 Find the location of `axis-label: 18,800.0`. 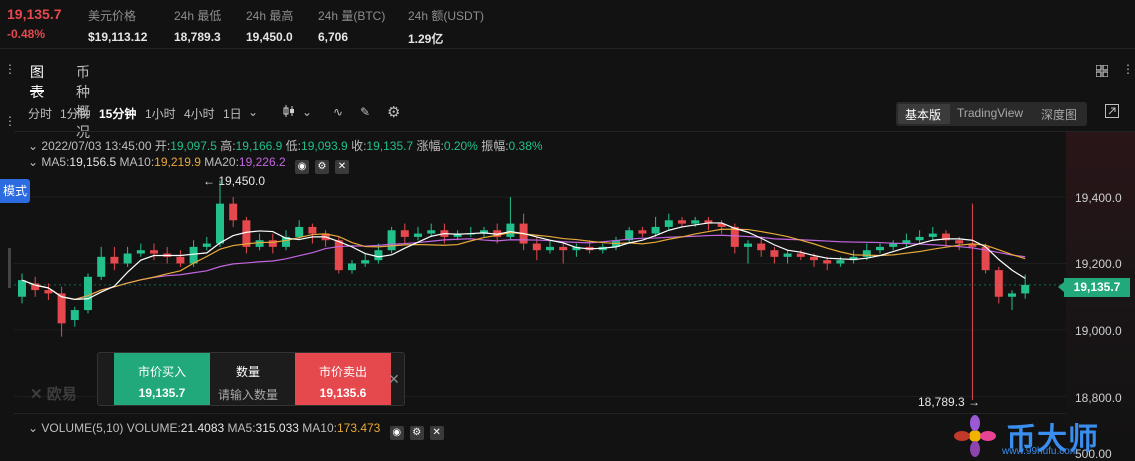

axis-label: 18,800.0 is located at coordinates (1098, 398).